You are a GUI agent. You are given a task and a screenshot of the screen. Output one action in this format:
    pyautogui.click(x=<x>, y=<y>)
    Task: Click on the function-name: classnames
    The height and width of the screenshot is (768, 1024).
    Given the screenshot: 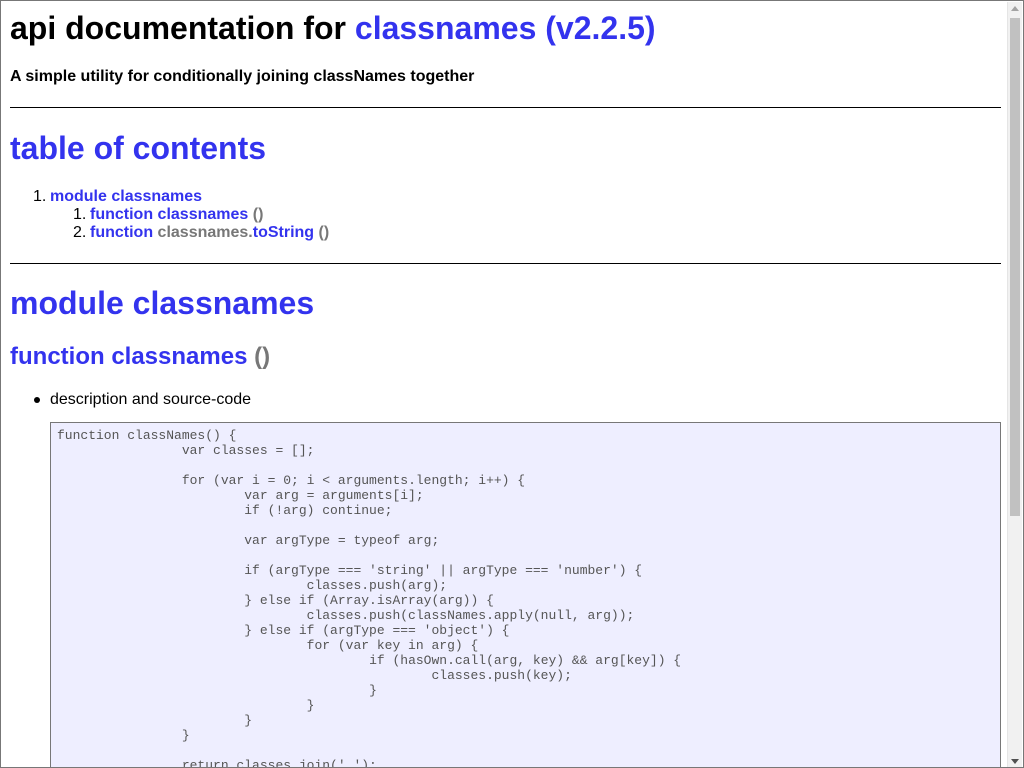 What is the action you would take?
    pyautogui.click(x=179, y=356)
    